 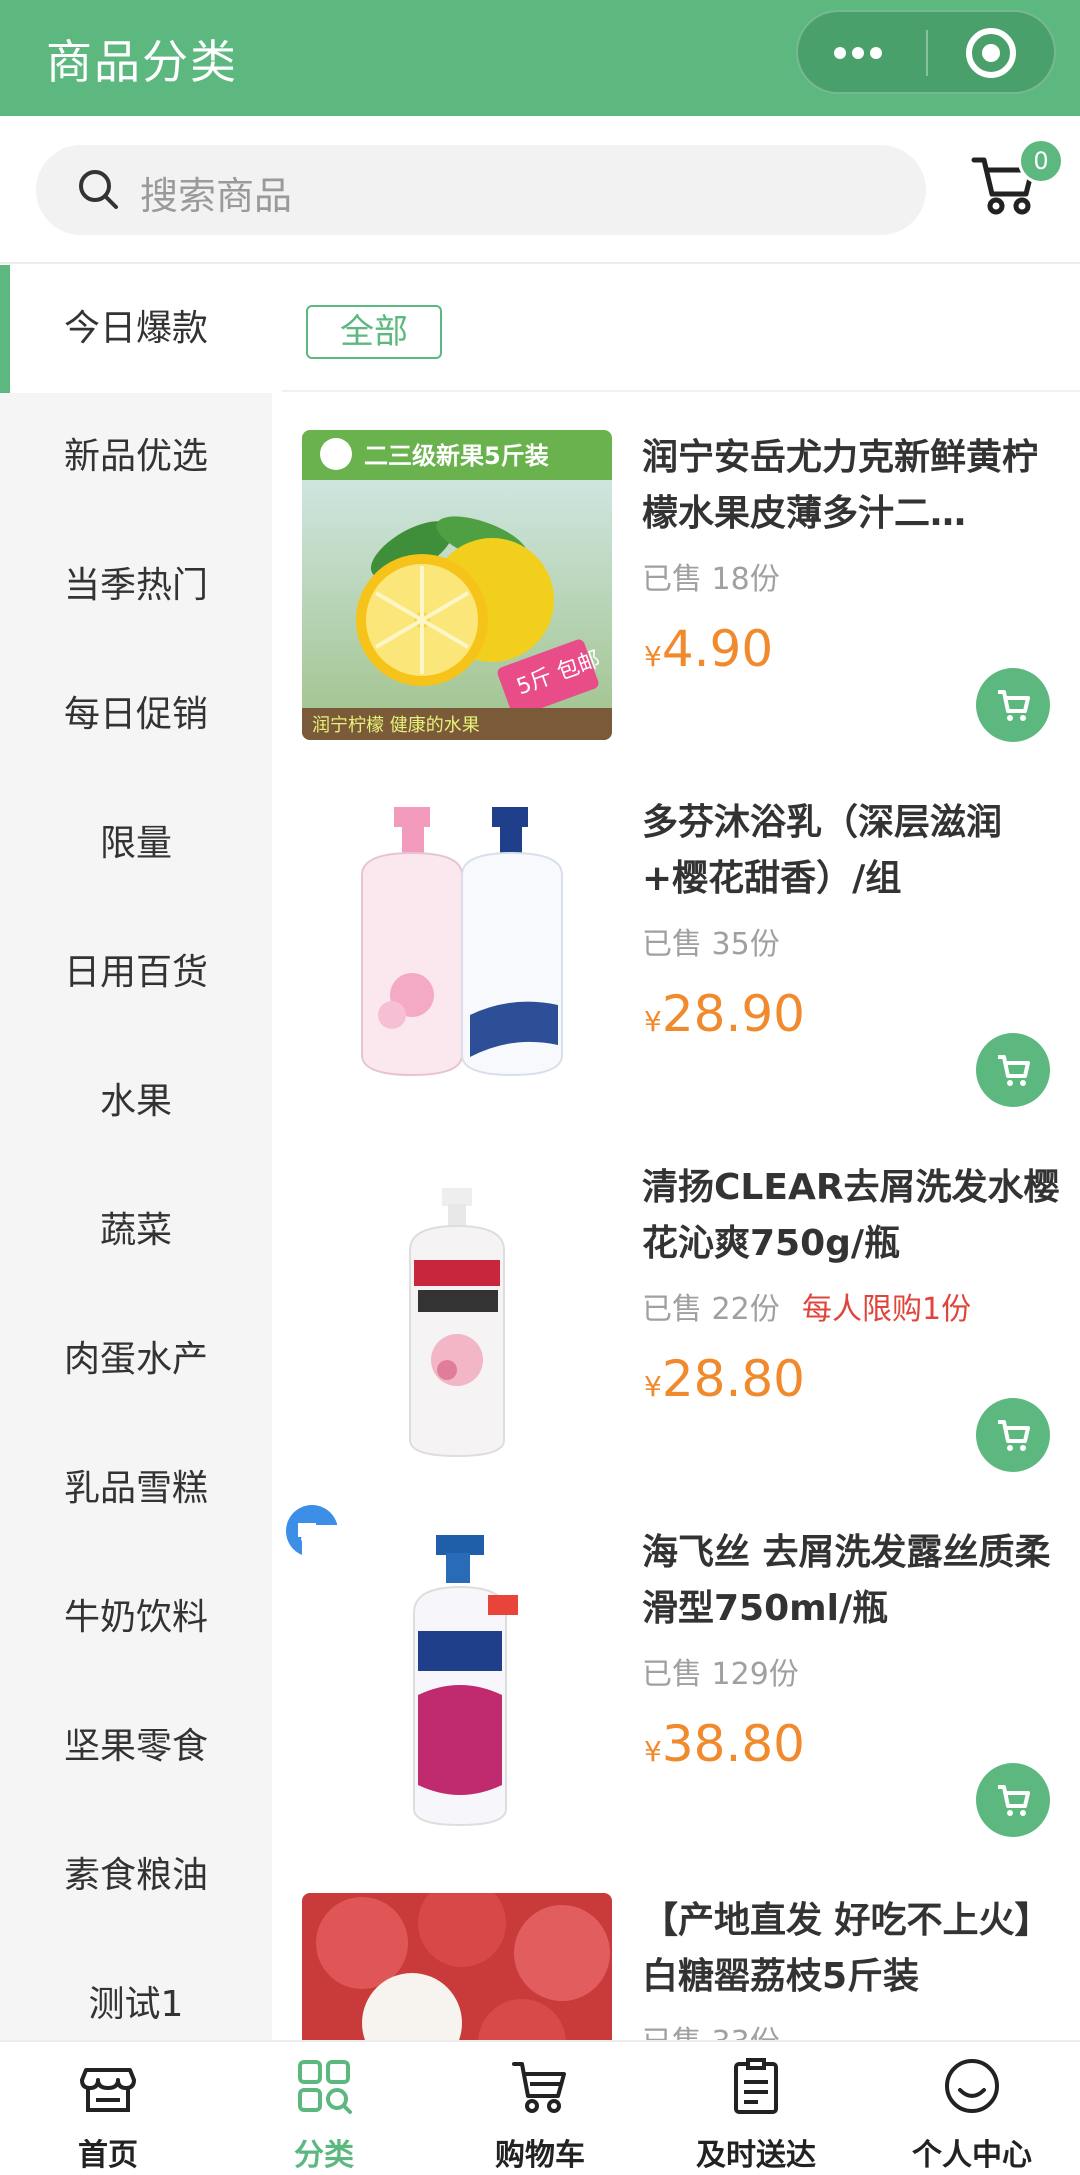 I want to click on sidebar-item-new: 新品优选, so click(x=136, y=457).